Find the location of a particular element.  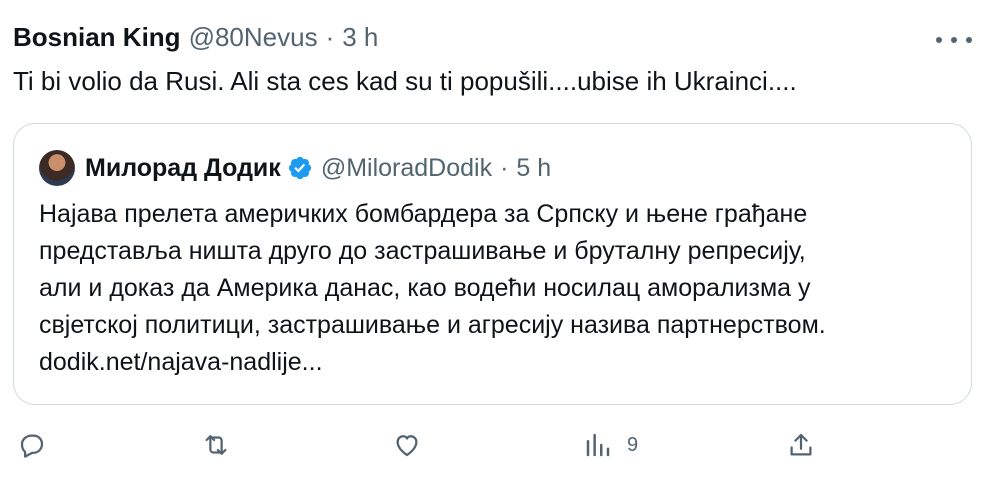

more-options-icon is located at coordinates (954, 40).